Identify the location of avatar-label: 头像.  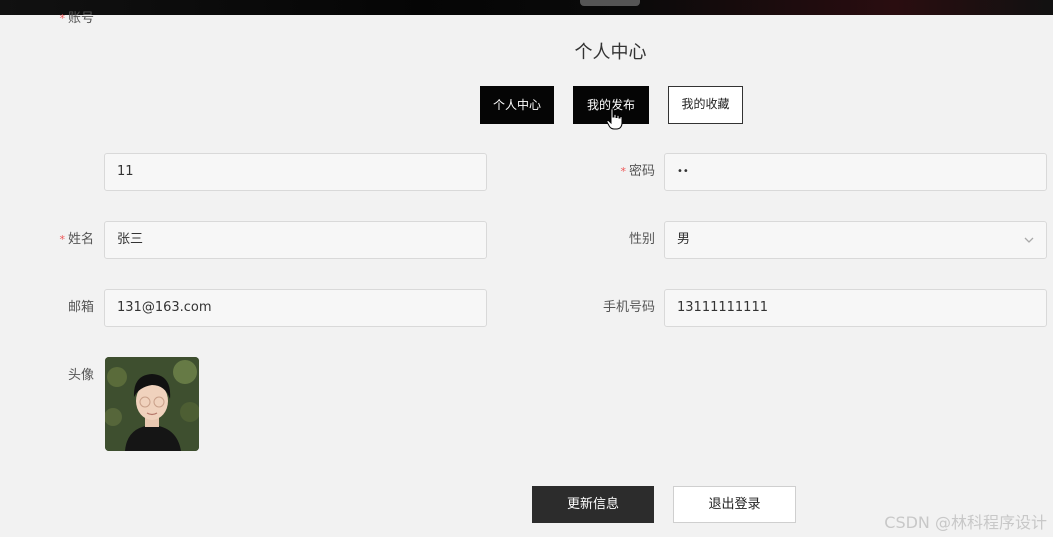
(80, 375).